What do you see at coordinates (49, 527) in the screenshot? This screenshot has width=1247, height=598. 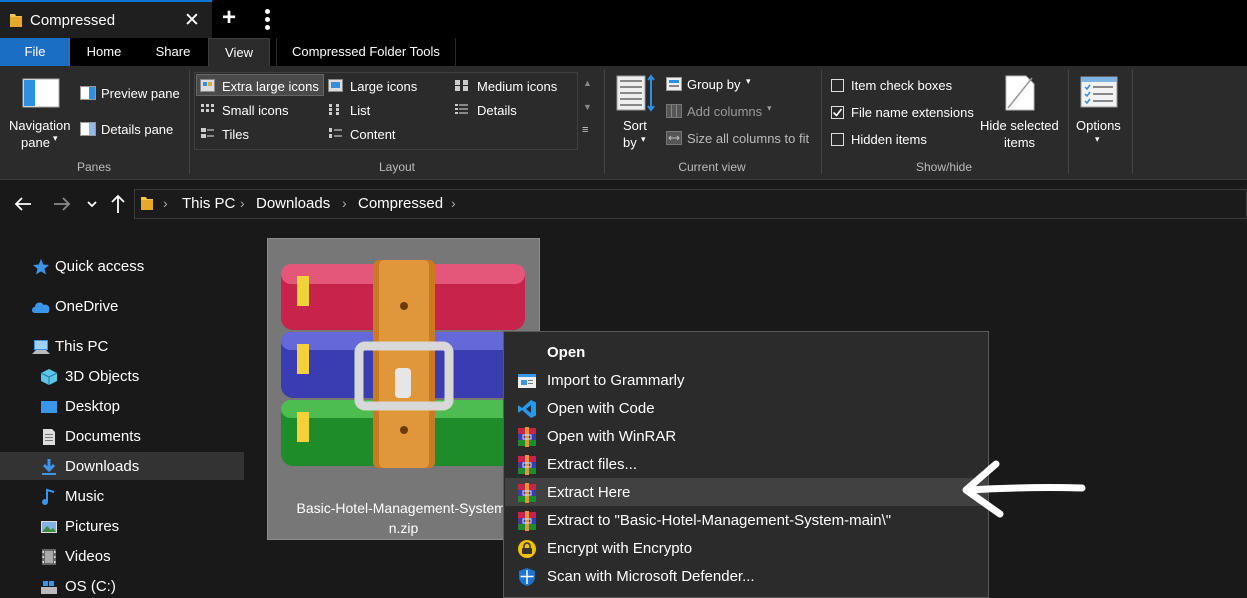 I see `picture-icon` at bounding box center [49, 527].